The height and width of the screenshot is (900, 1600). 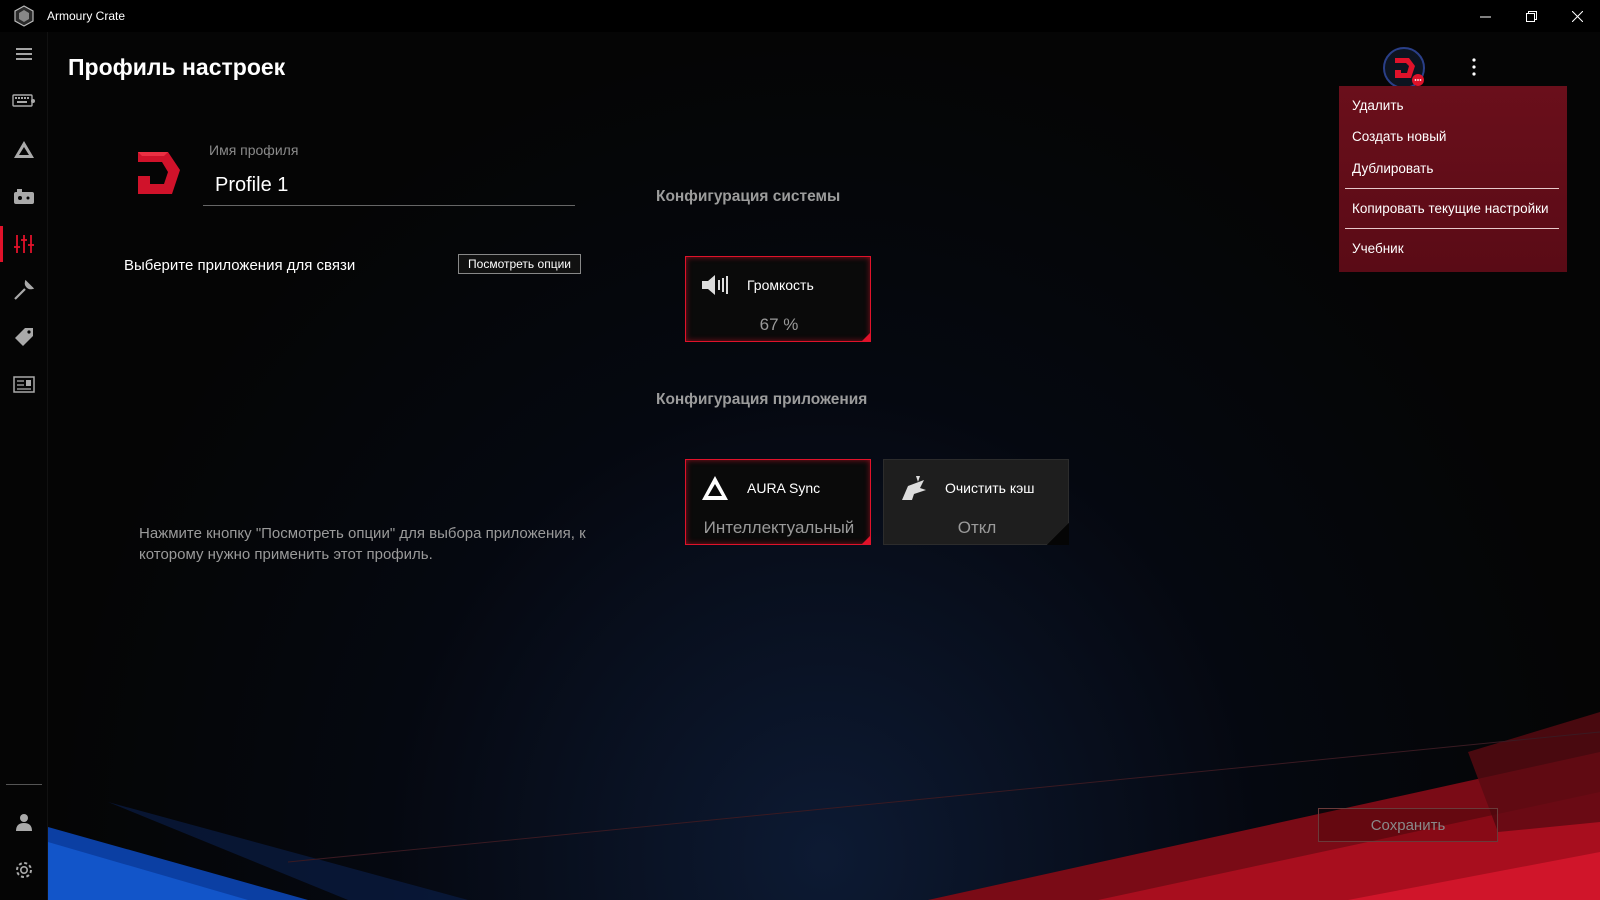 What do you see at coordinates (24, 16) in the screenshot?
I see `app-logo-icon` at bounding box center [24, 16].